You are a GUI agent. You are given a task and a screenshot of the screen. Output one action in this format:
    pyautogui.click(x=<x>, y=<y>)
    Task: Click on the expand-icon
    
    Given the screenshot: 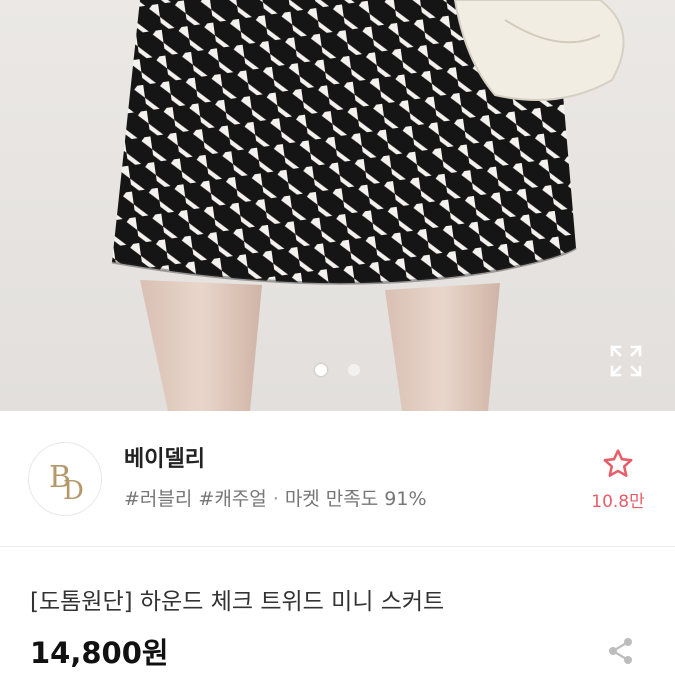 What is the action you would take?
    pyautogui.click(x=626, y=361)
    